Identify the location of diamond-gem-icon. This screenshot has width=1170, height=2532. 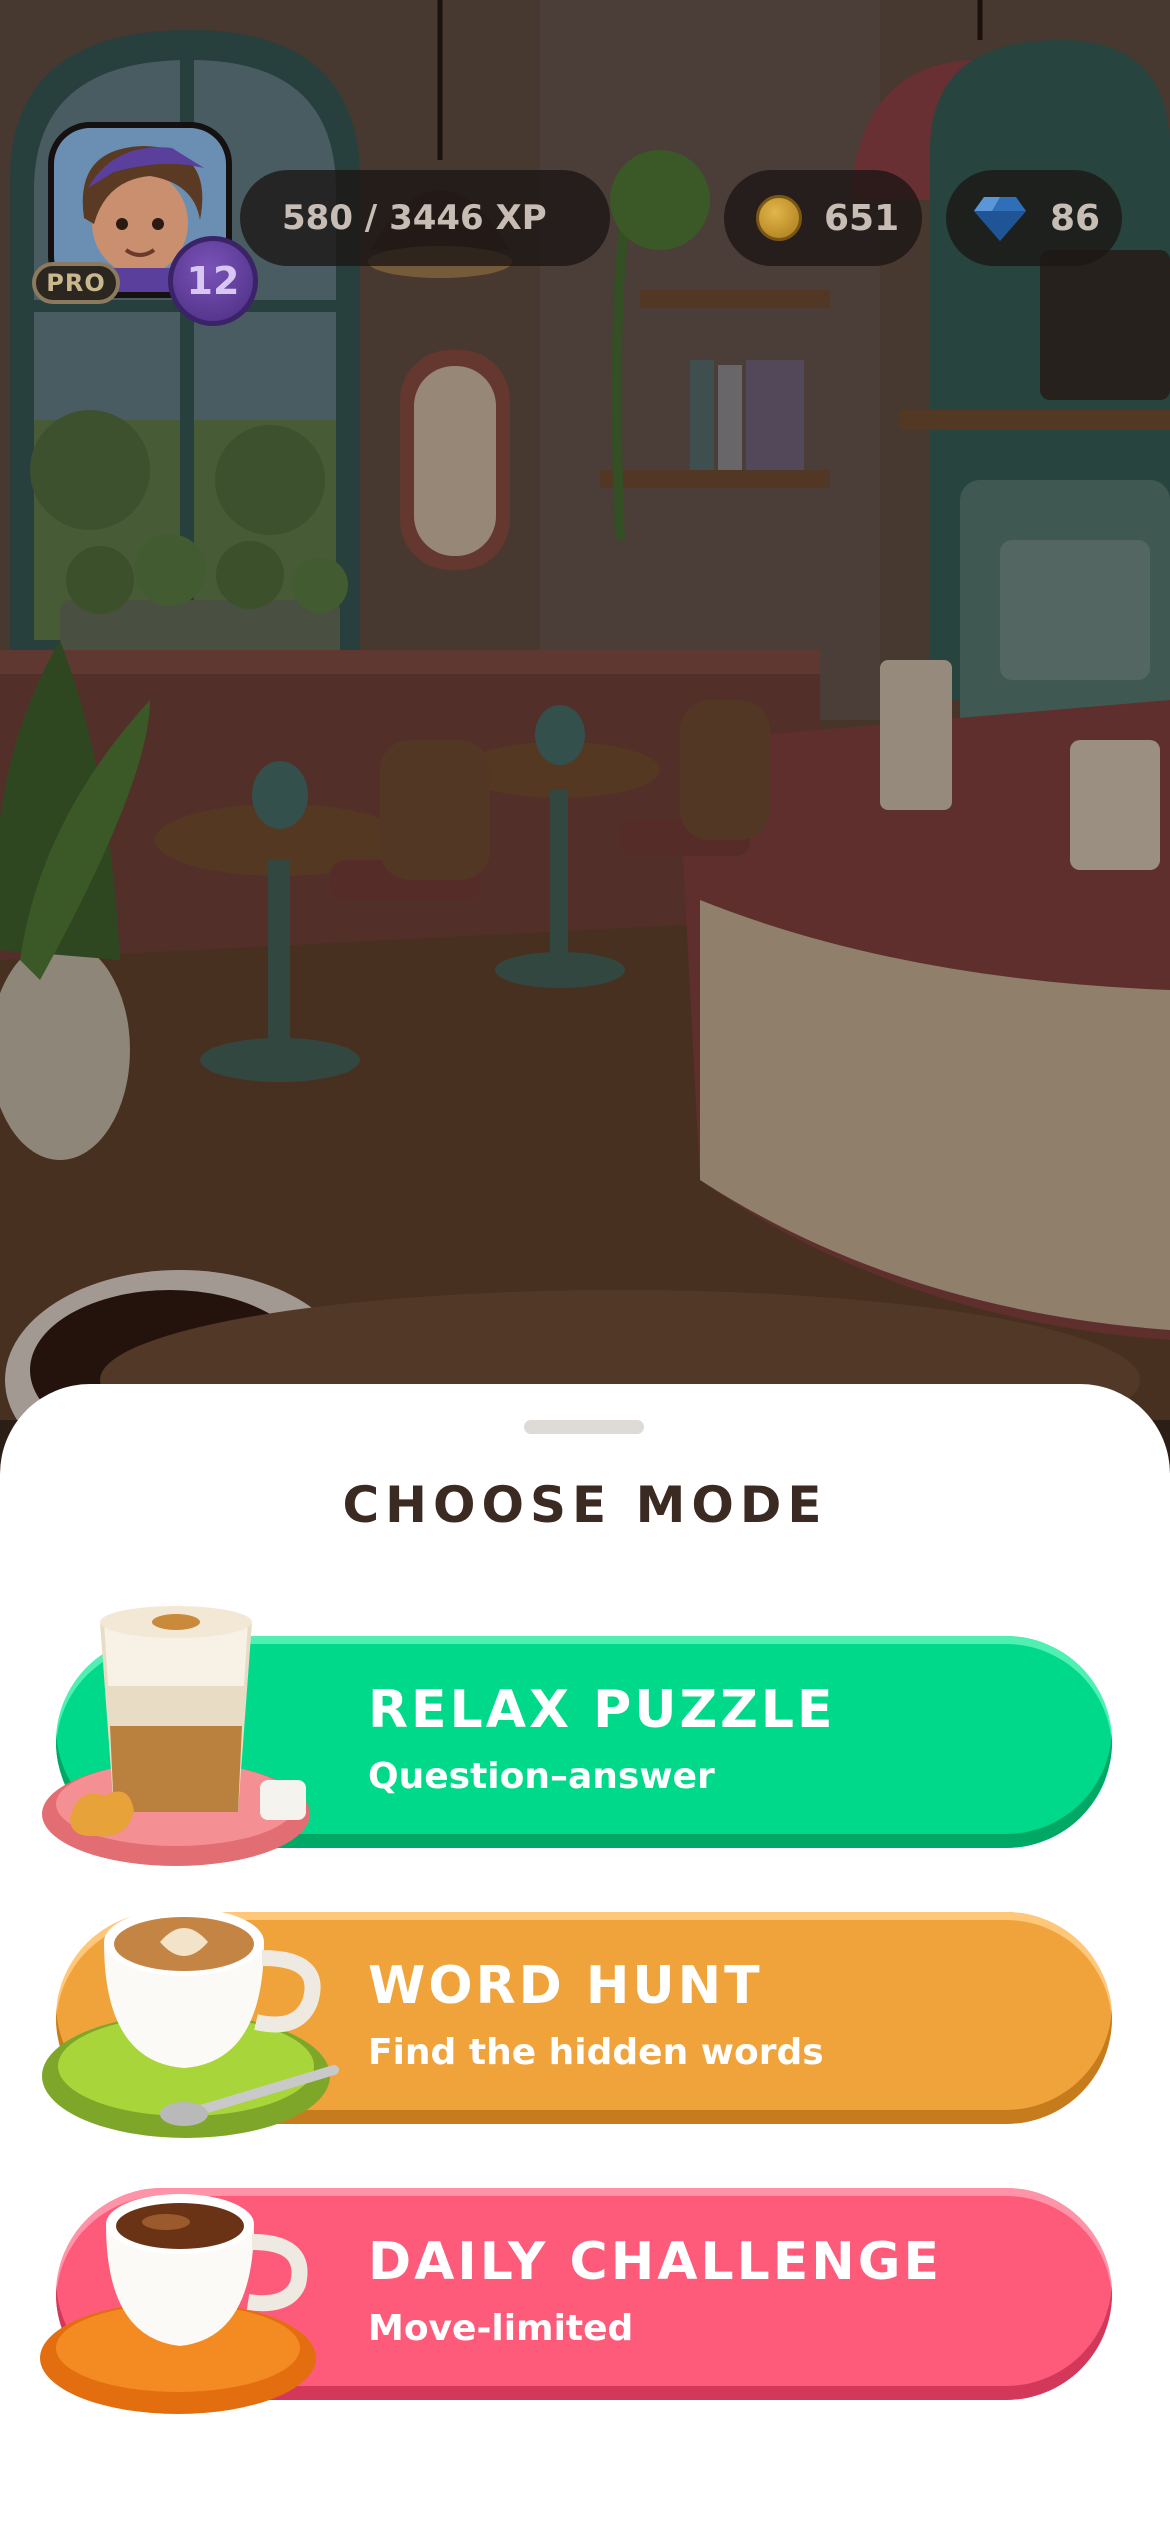
(1000, 219).